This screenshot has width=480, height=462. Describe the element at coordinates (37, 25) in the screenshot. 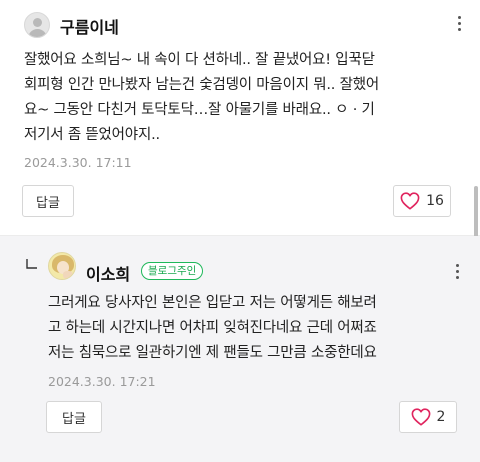

I see `default-avatar` at that location.